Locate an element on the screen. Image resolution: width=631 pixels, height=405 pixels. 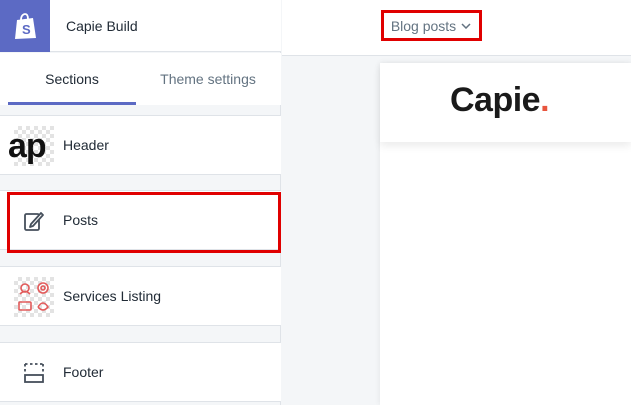
svg-text: S is located at coordinates (26, 29).